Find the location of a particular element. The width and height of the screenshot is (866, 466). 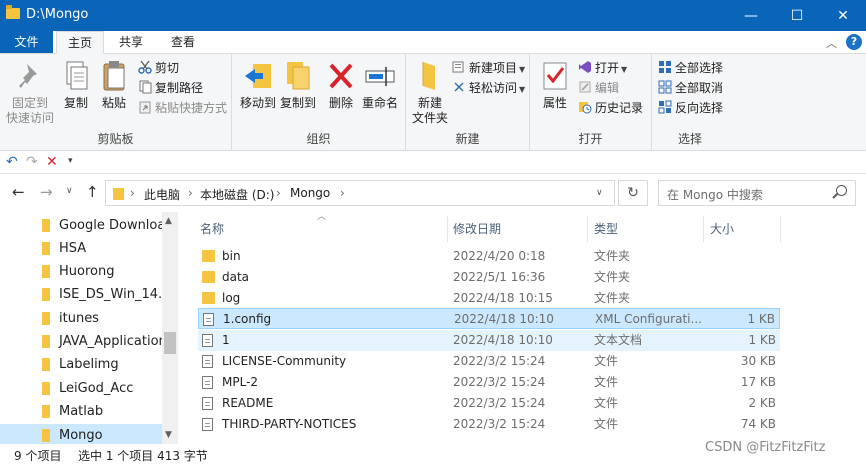

recent-locations-icon: ∨ is located at coordinates (69, 191).